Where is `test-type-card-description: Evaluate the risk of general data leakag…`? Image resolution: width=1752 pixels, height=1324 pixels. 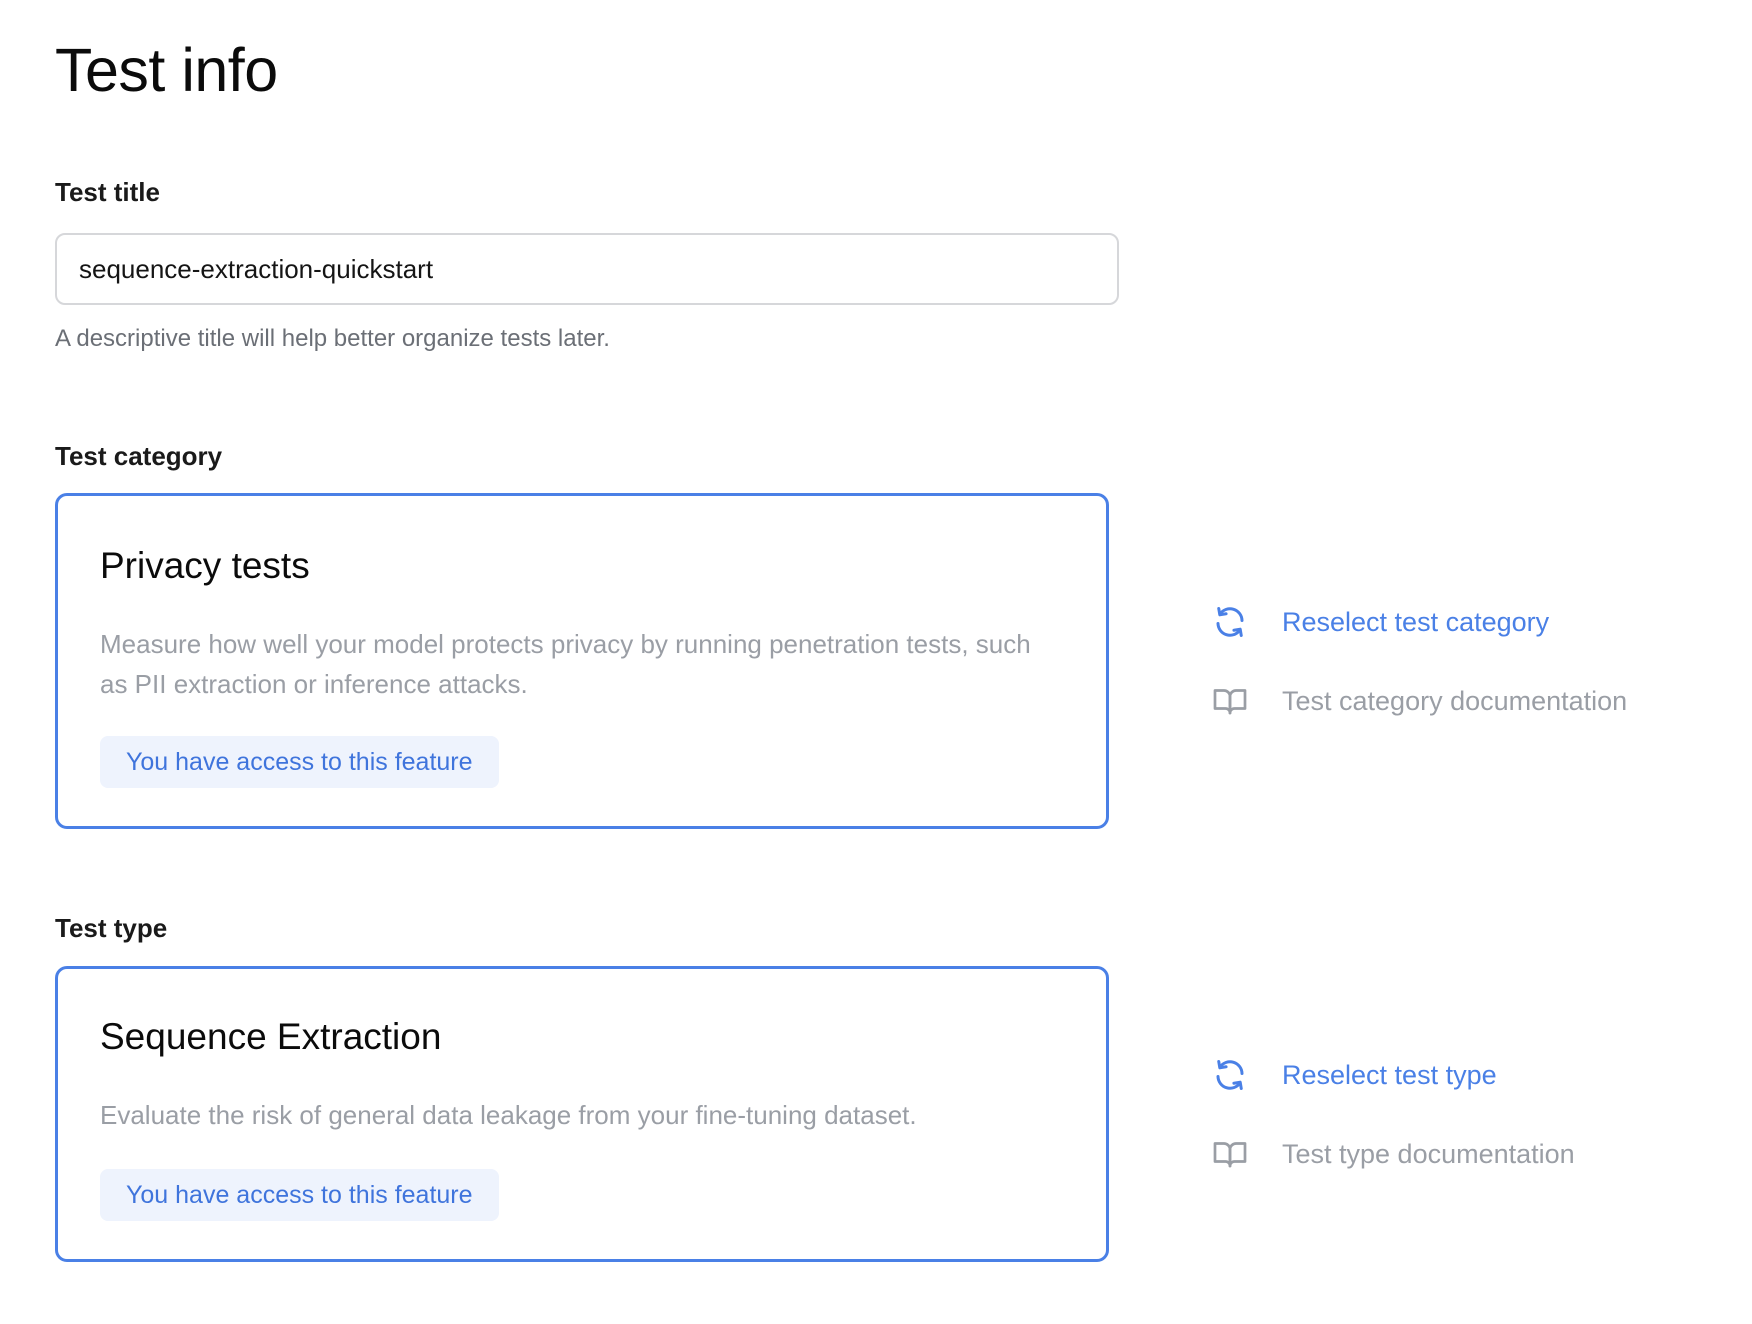 test-type-card-description: Evaluate the risk of general data leakag… is located at coordinates (508, 1115).